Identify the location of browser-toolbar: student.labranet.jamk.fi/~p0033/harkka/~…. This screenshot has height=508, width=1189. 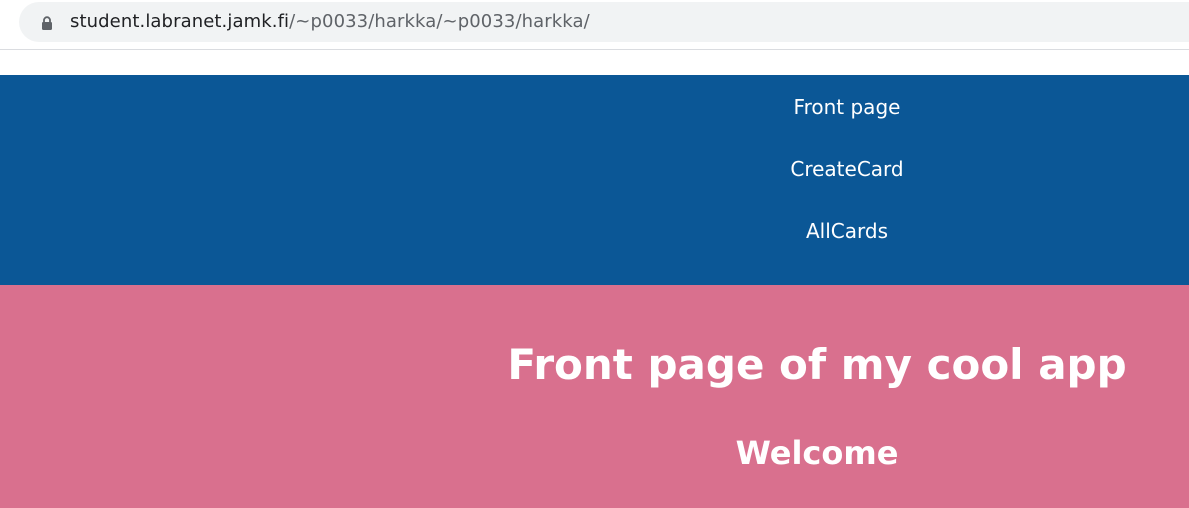
(594, 25).